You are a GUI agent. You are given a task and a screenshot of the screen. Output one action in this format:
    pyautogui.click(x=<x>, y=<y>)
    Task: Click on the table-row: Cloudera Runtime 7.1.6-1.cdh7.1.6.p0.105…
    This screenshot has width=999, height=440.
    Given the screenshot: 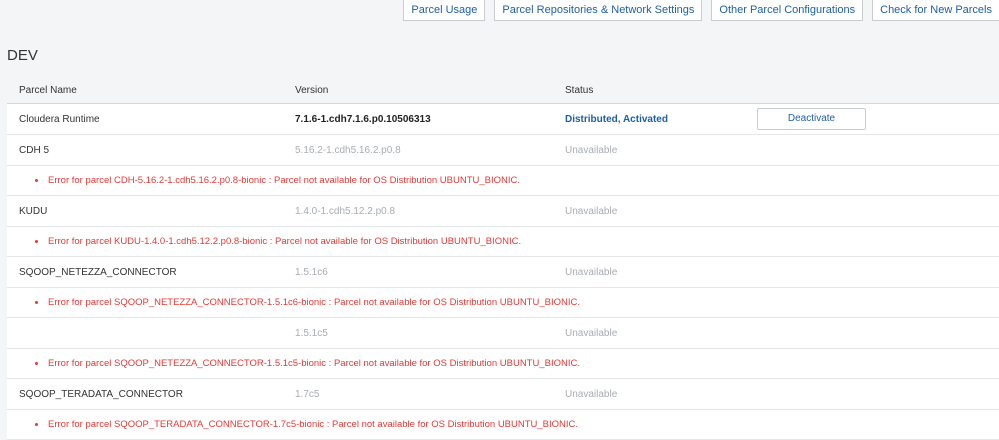 What is the action you would take?
    pyautogui.click(x=503, y=119)
    